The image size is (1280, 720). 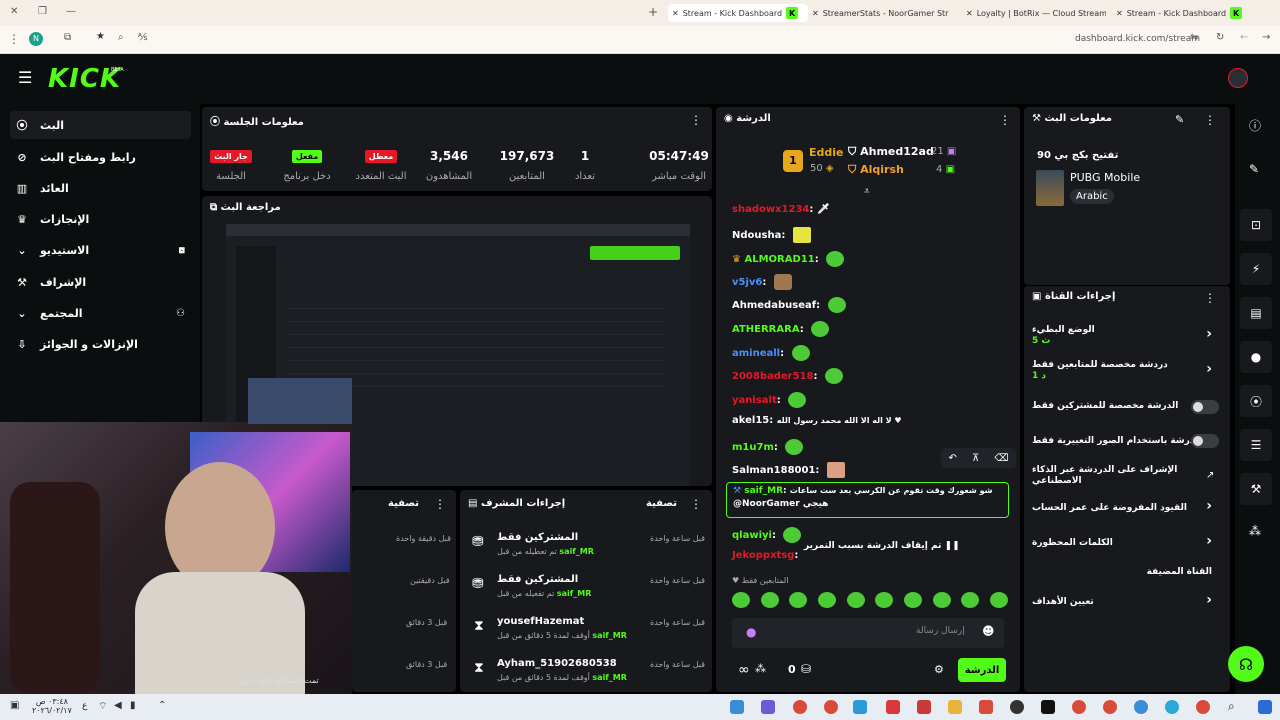 What do you see at coordinates (100, 188) in the screenshot?
I see `sidebar-item-revenue: ▥ العائد` at bounding box center [100, 188].